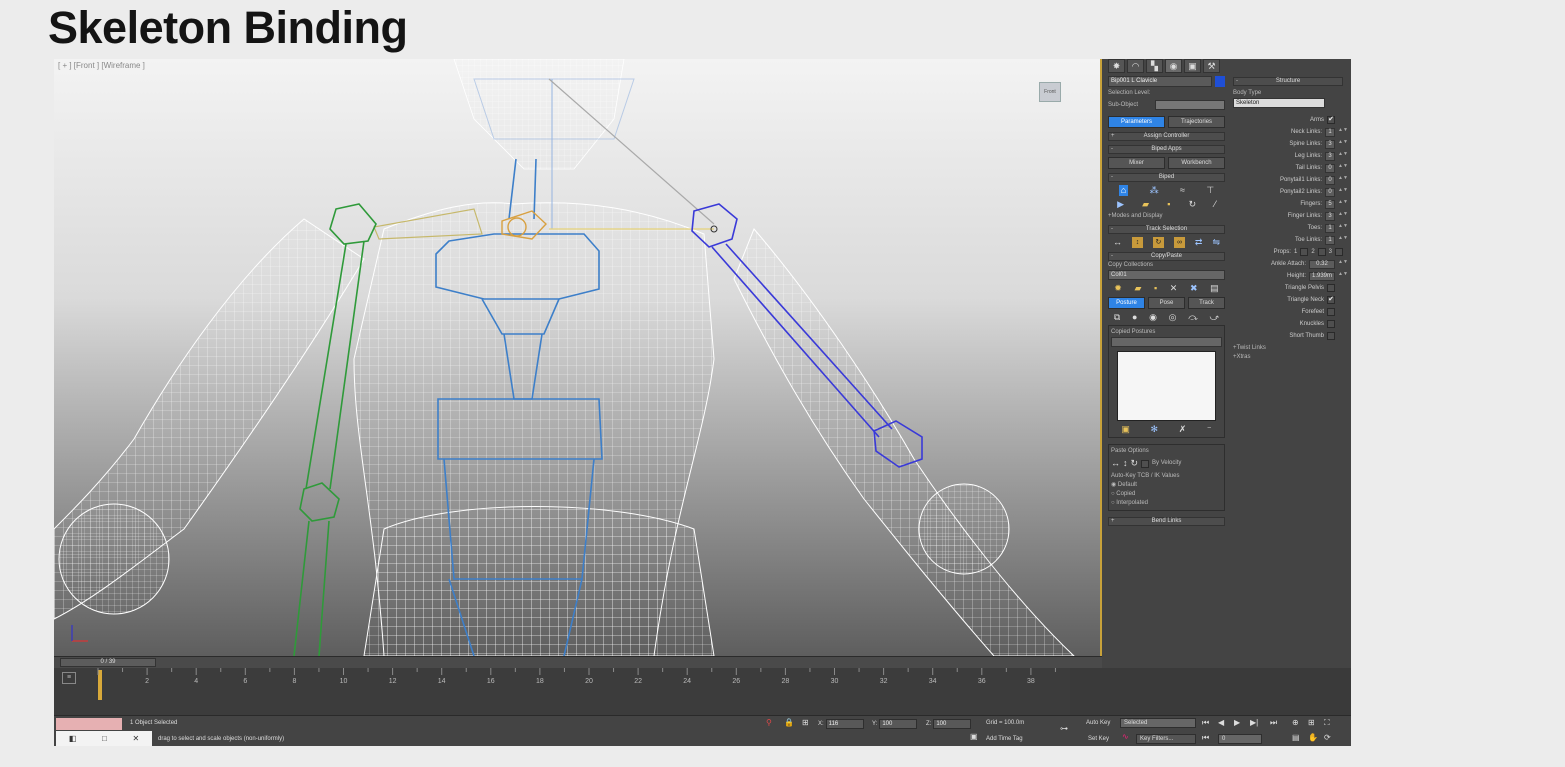 The height and width of the screenshot is (767, 1565). I want to click on track-tab: Track, so click(1206, 303).